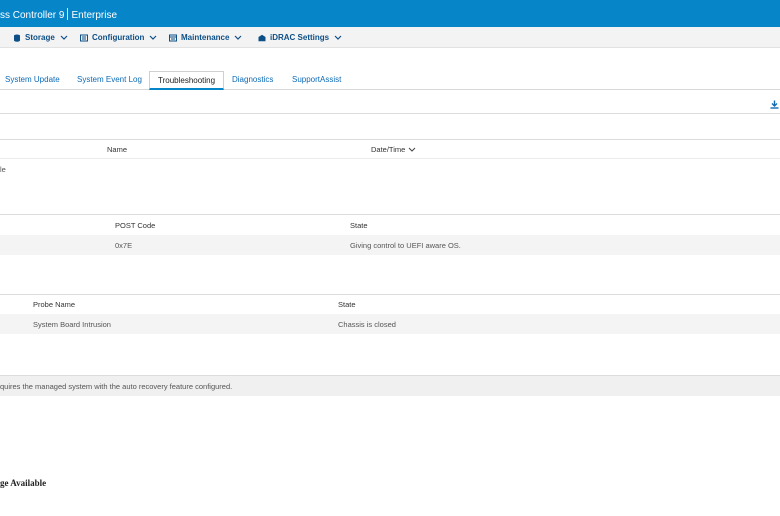 This screenshot has width=780, height=516. Describe the element at coordinates (94, 15) in the screenshot. I see `product-edition: Enterprise` at that location.